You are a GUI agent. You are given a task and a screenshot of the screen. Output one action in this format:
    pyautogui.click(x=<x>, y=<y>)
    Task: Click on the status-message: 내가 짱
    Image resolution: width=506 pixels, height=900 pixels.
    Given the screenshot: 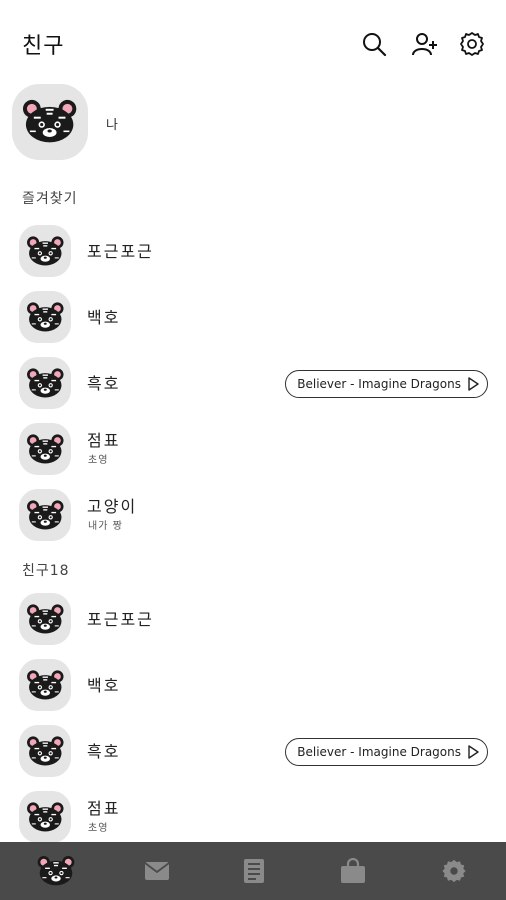 What is the action you would take?
    pyautogui.click(x=105, y=526)
    